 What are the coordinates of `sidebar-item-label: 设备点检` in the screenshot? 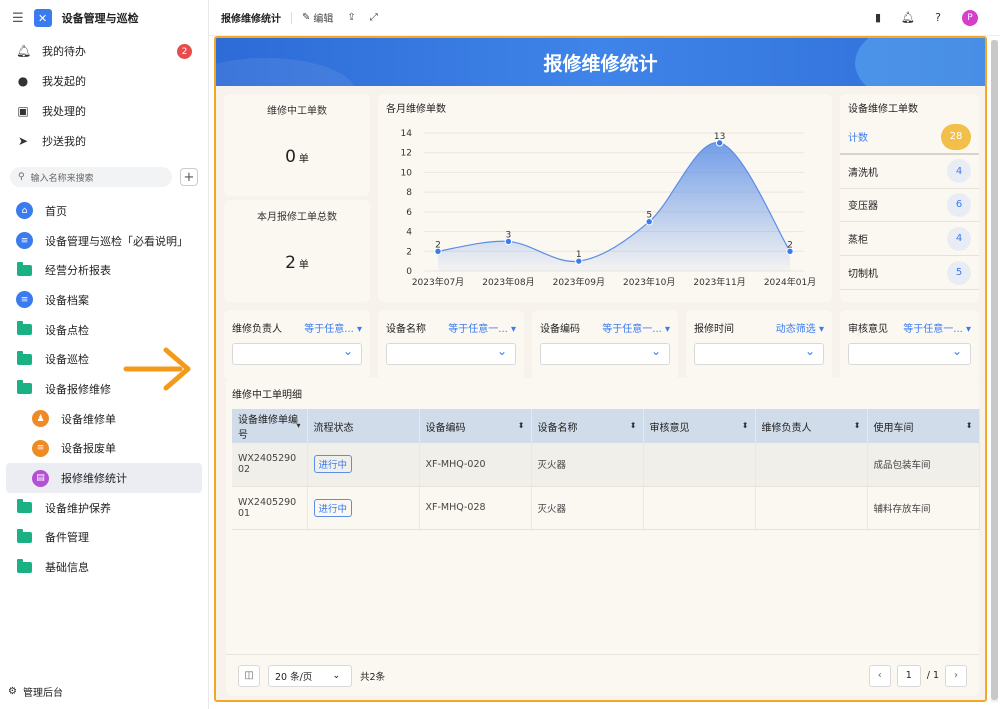 It's located at (67, 330).